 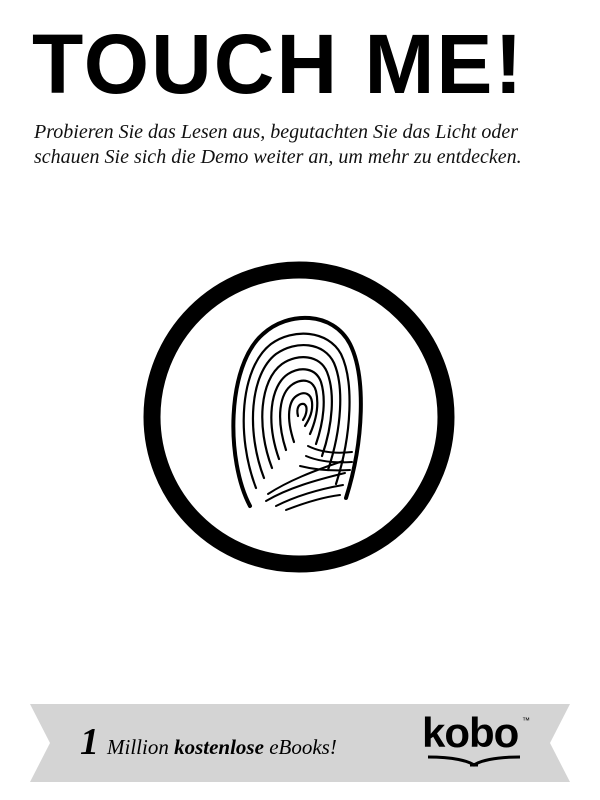 I want to click on promo-text-bold: kostenlose, so click(x=219, y=747).